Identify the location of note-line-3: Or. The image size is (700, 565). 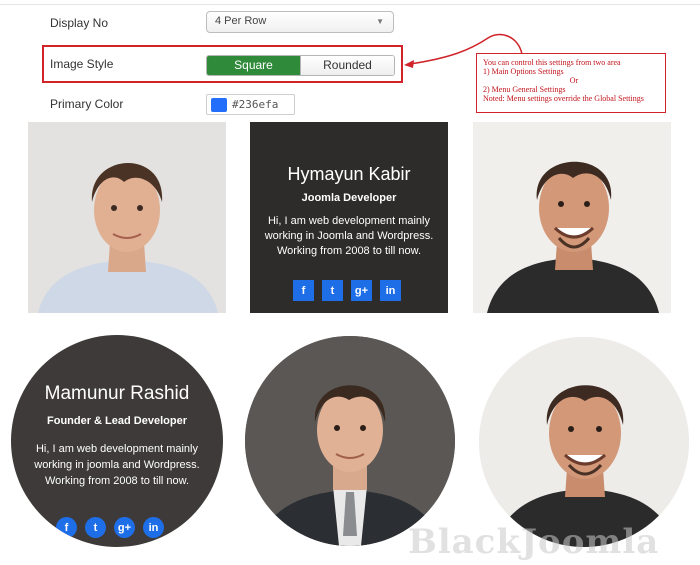
(574, 80).